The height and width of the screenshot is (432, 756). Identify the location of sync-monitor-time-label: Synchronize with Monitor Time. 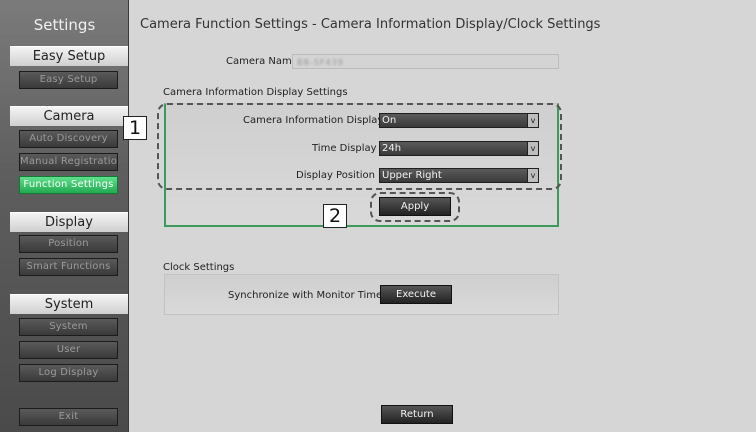
(305, 295).